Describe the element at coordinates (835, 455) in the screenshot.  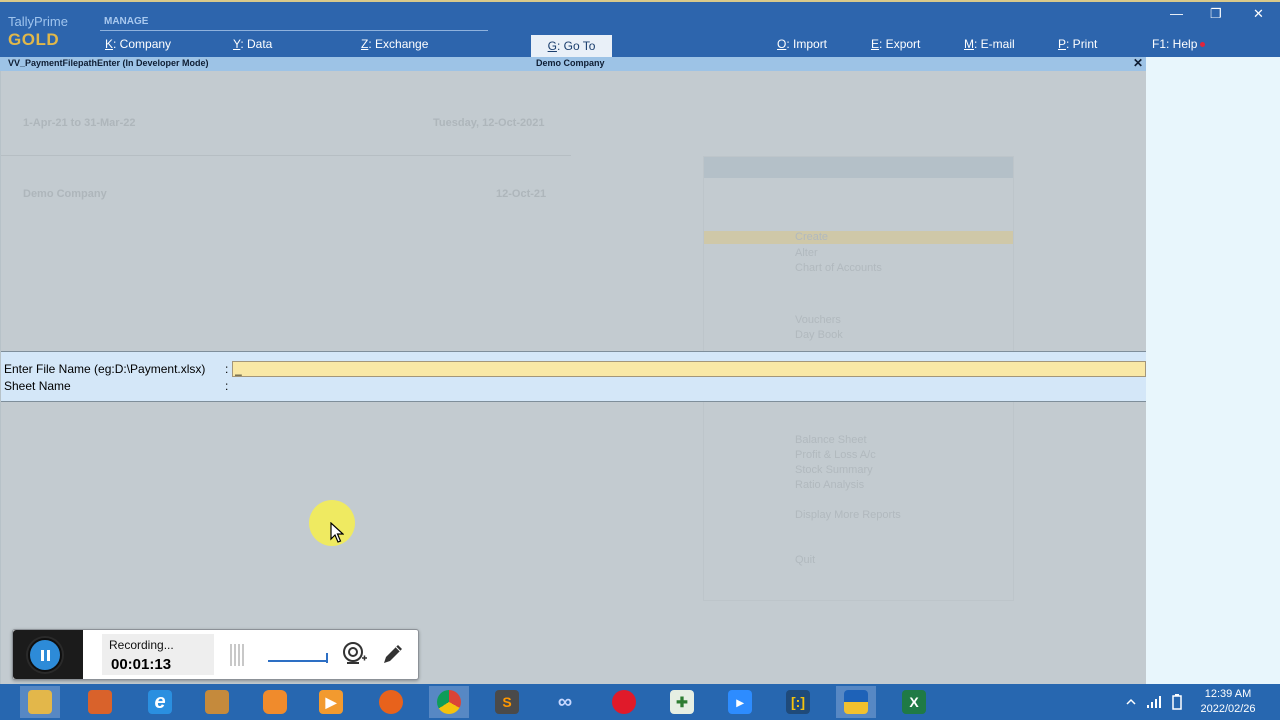
I see `ghost-gateway-item: Profit & Loss A/c` at that location.